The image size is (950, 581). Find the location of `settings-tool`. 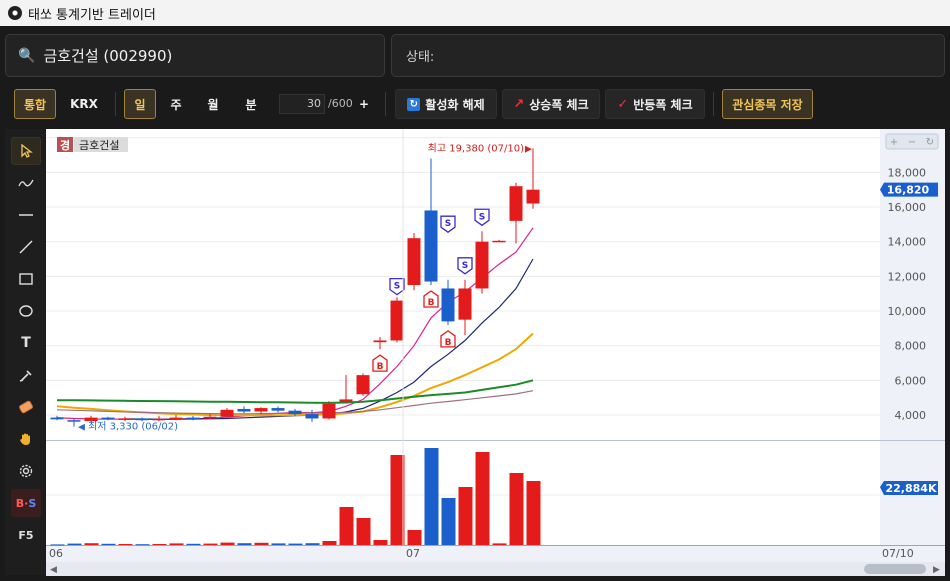

settings-tool is located at coordinates (26, 471).